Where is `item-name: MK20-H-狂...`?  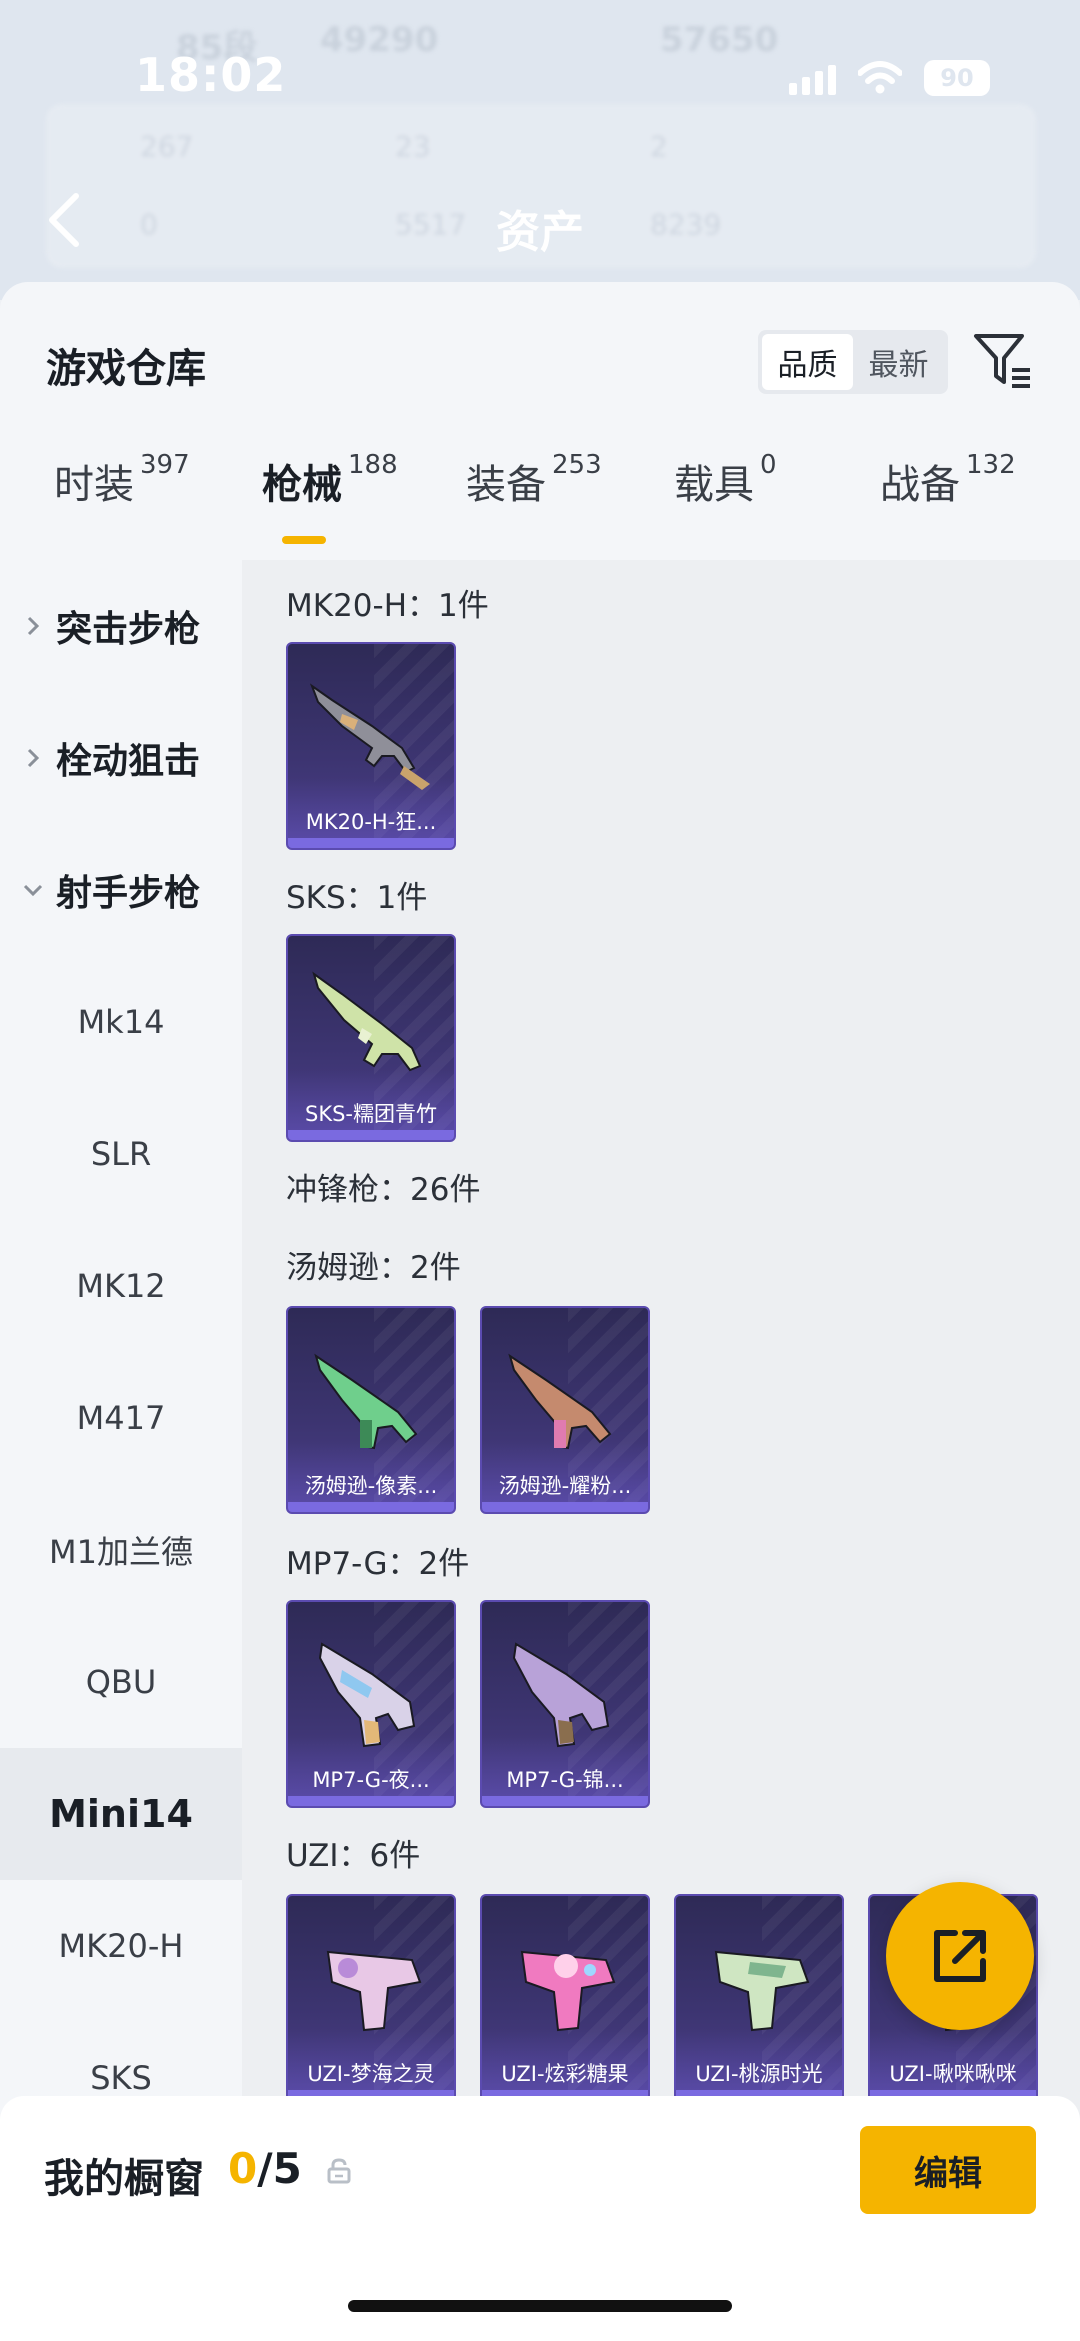
item-name: MK20-H-狂... is located at coordinates (371, 822).